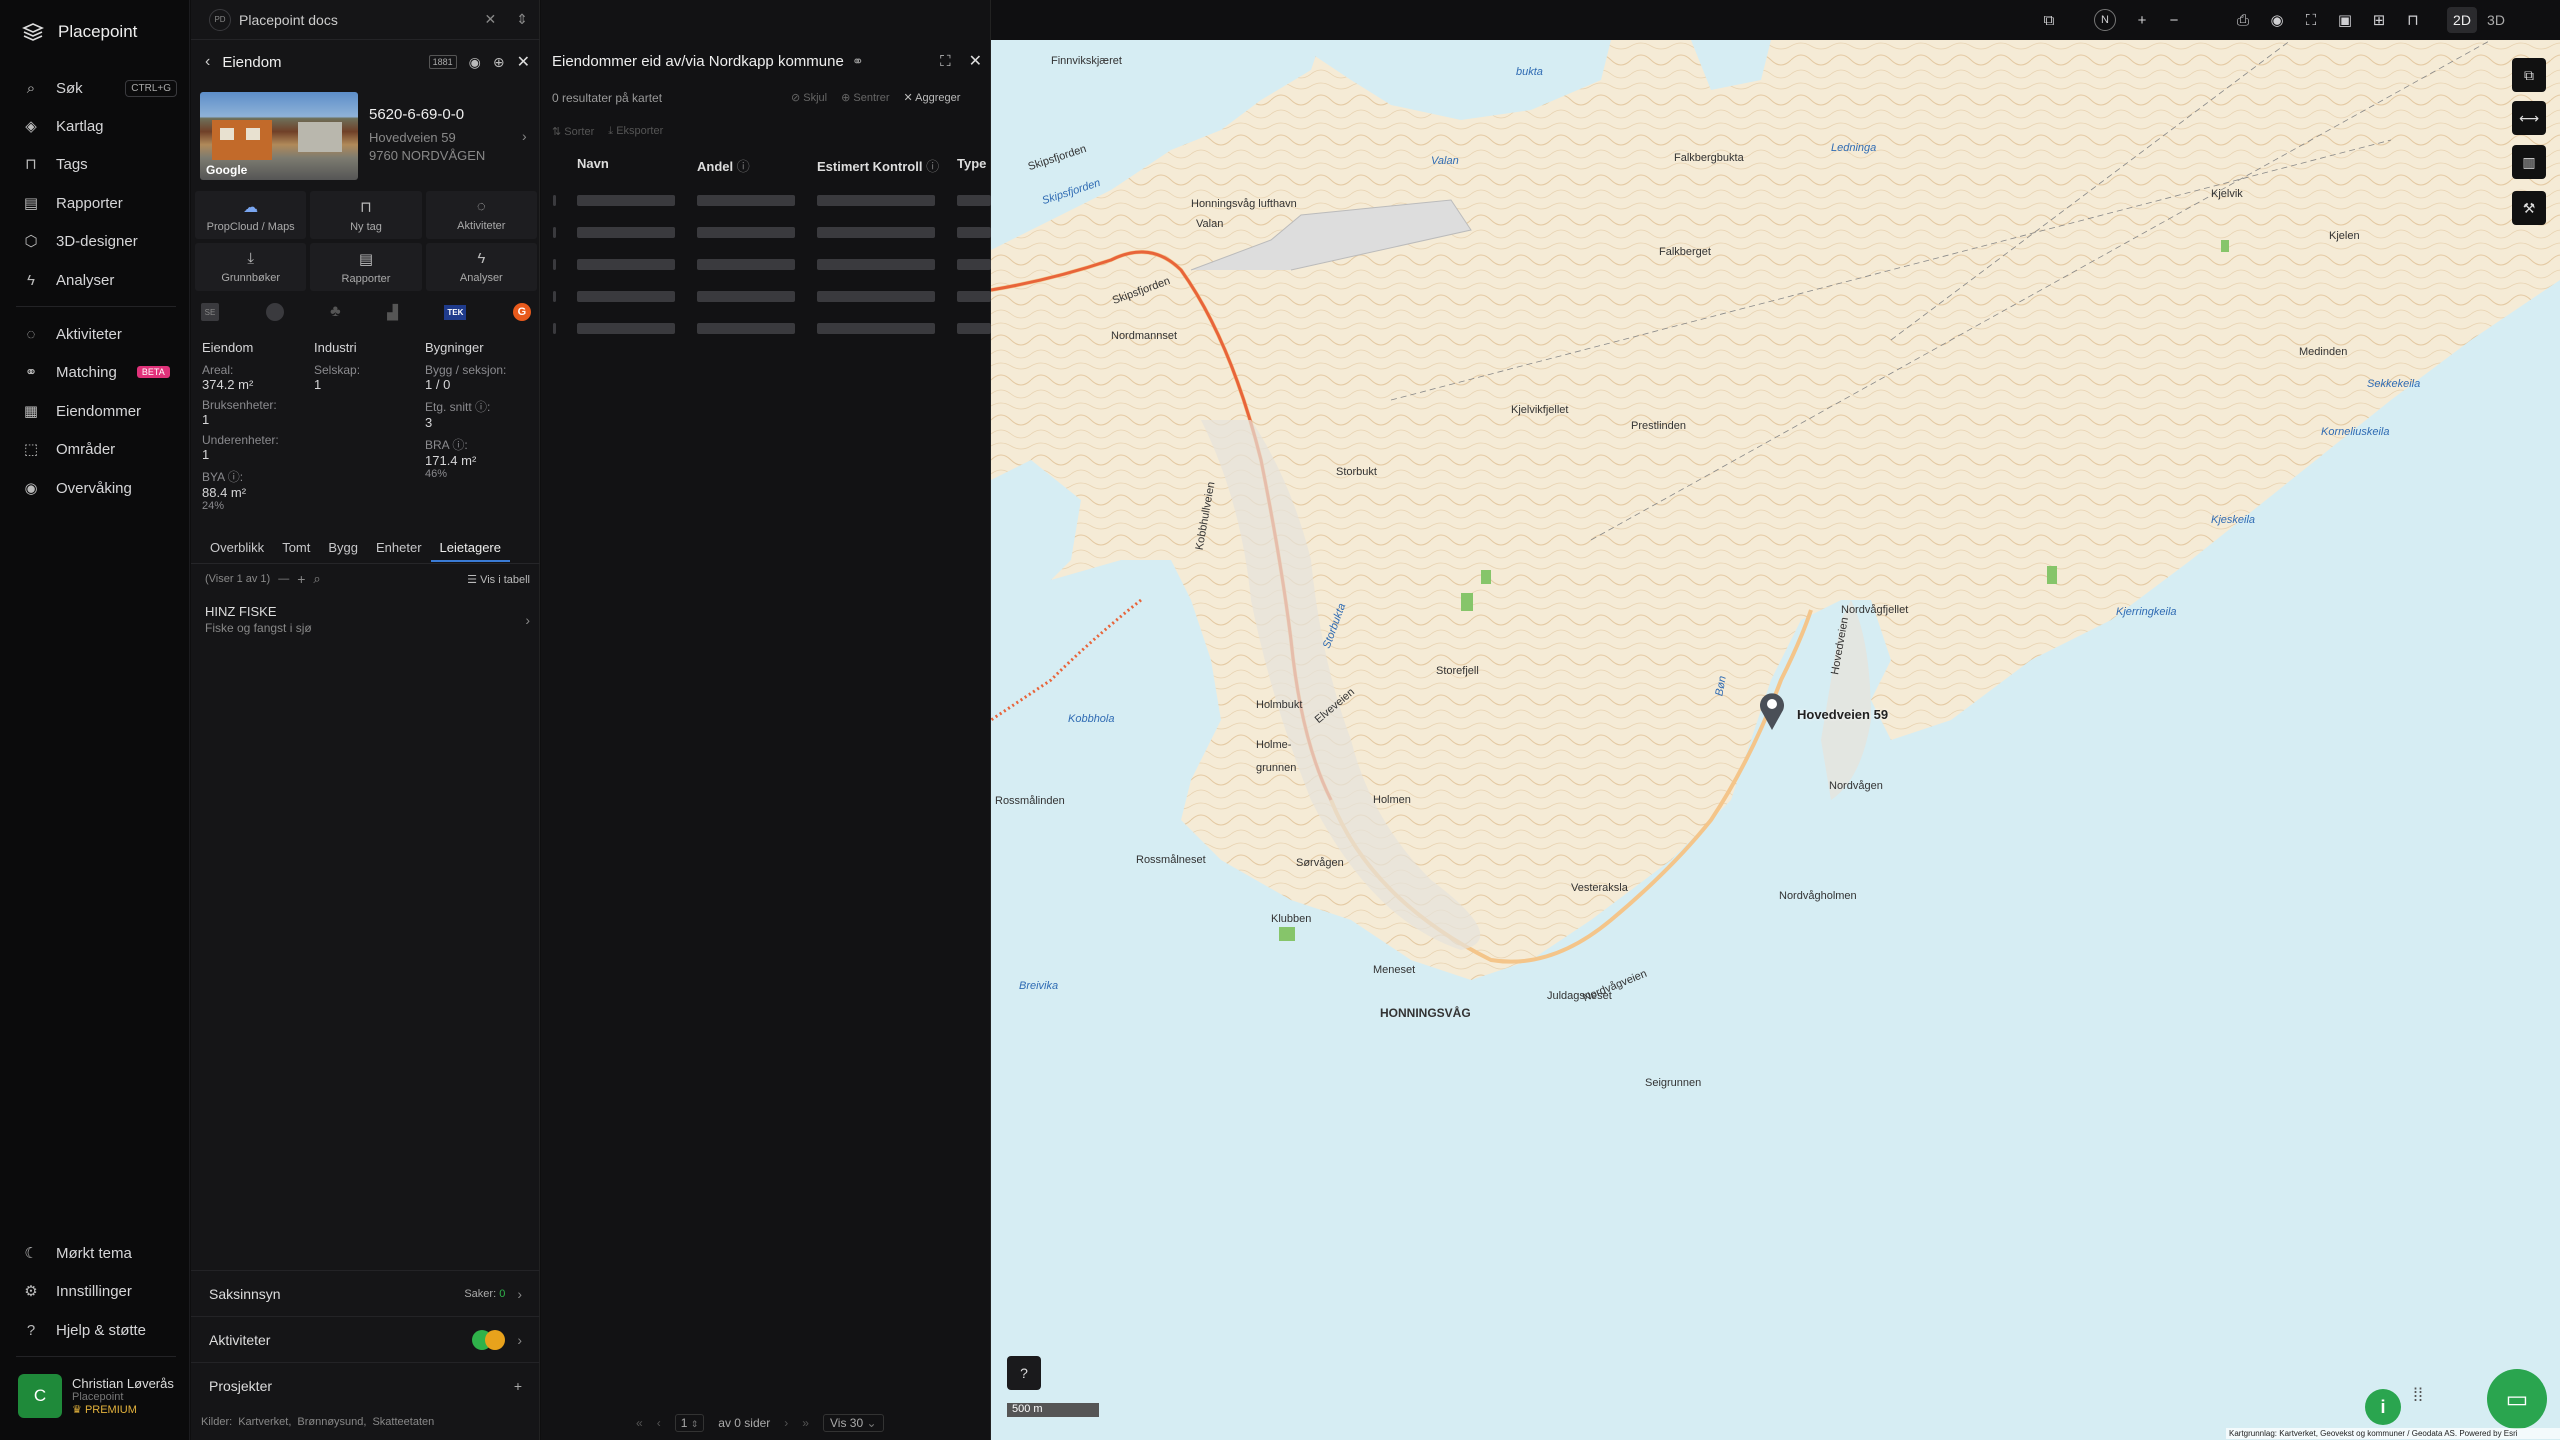 This screenshot has width=2560, height=1440. What do you see at coordinates (2345, 20) in the screenshot?
I see `camera-icon: ▣` at bounding box center [2345, 20].